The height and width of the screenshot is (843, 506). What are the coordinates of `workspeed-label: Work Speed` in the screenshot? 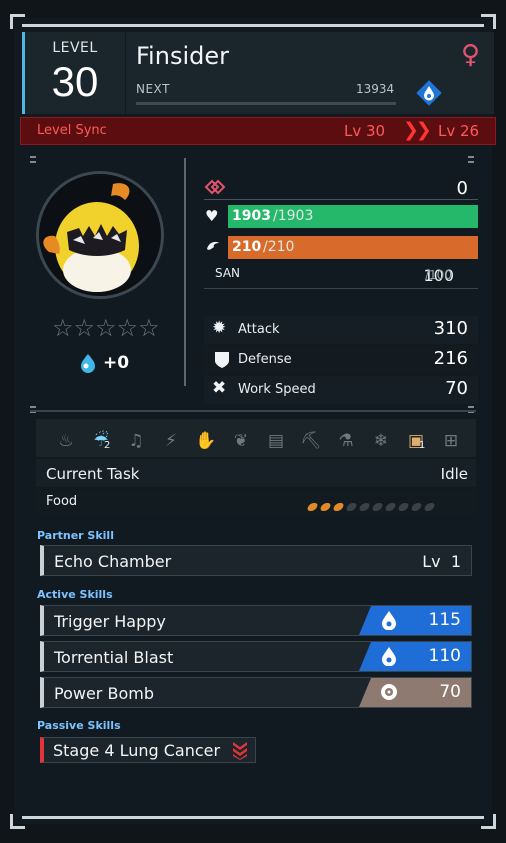 It's located at (277, 389).